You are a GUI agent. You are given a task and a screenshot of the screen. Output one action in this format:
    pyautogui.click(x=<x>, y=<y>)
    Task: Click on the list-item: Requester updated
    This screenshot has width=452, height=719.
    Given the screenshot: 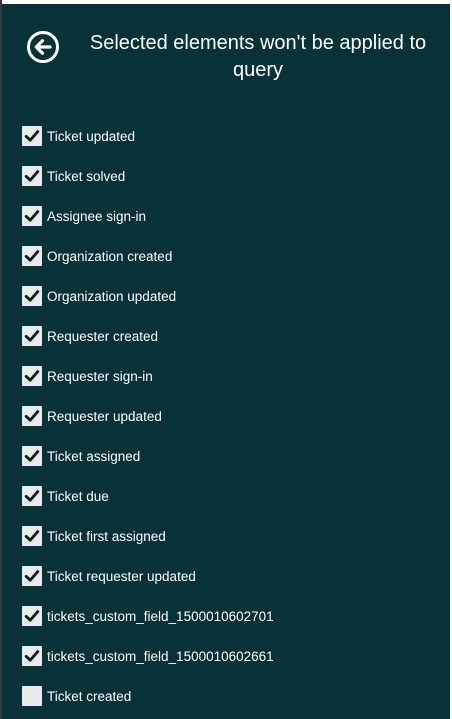 What is the action you would take?
    pyautogui.click(x=226, y=416)
    